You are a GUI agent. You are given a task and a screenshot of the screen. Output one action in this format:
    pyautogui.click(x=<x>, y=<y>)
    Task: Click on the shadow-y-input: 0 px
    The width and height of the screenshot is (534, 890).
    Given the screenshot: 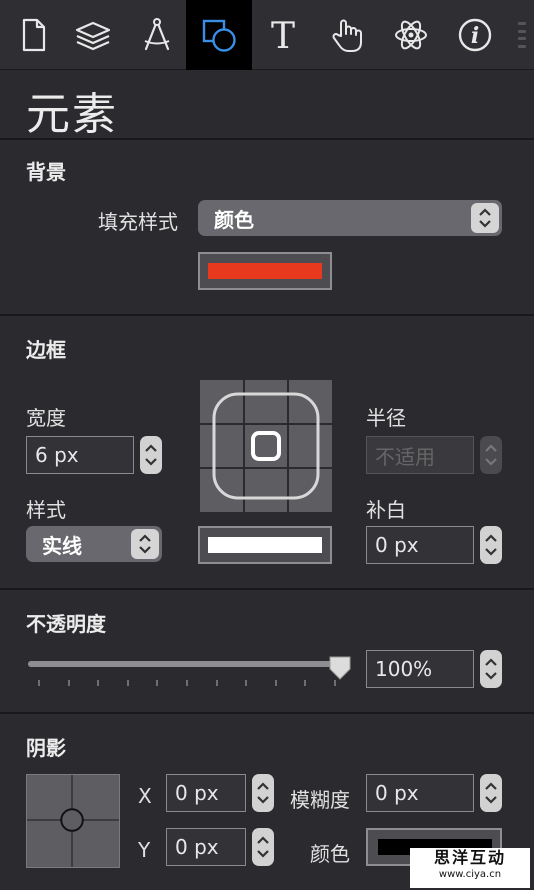 What is the action you would take?
    pyautogui.click(x=206, y=847)
    